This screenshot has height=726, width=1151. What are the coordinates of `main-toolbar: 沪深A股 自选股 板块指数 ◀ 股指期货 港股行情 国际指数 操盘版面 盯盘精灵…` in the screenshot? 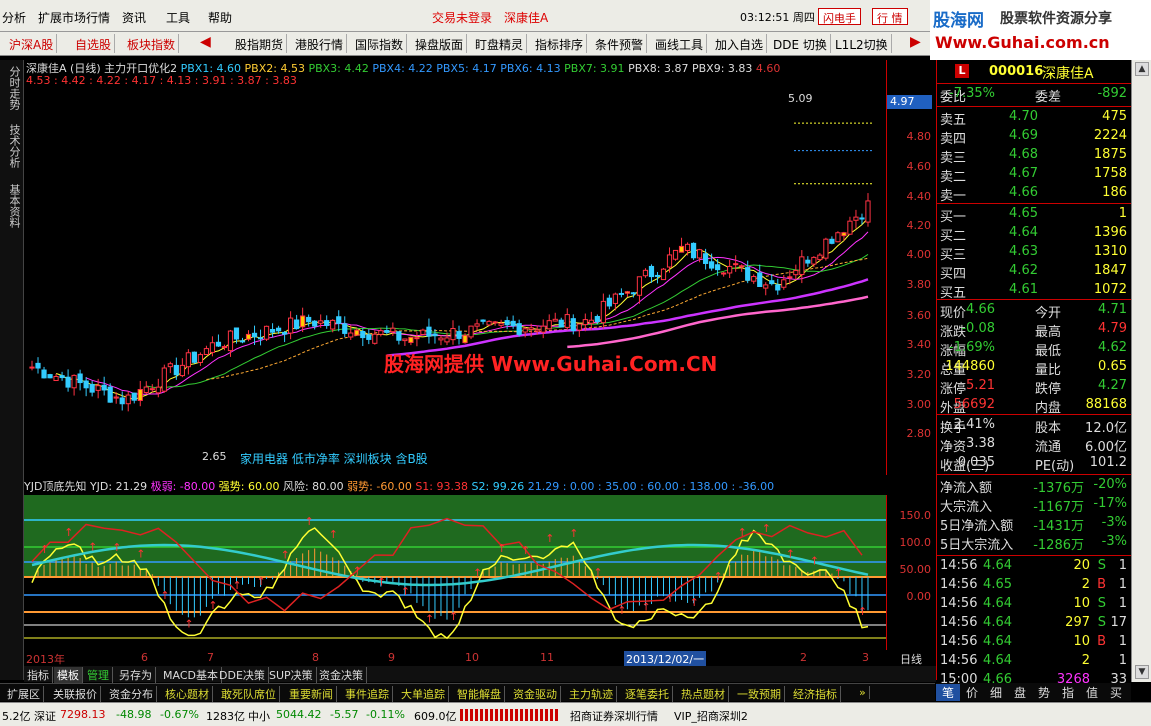 It's located at (465, 44).